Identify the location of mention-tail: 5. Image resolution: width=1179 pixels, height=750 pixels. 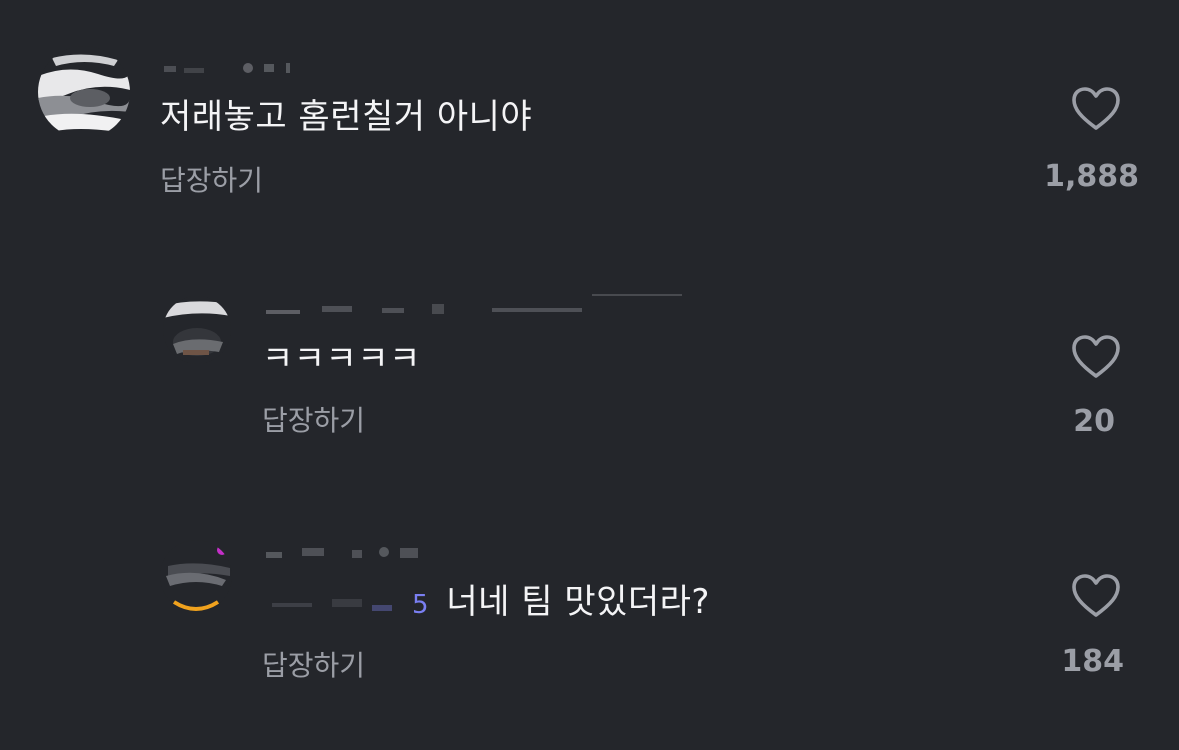
(420, 605).